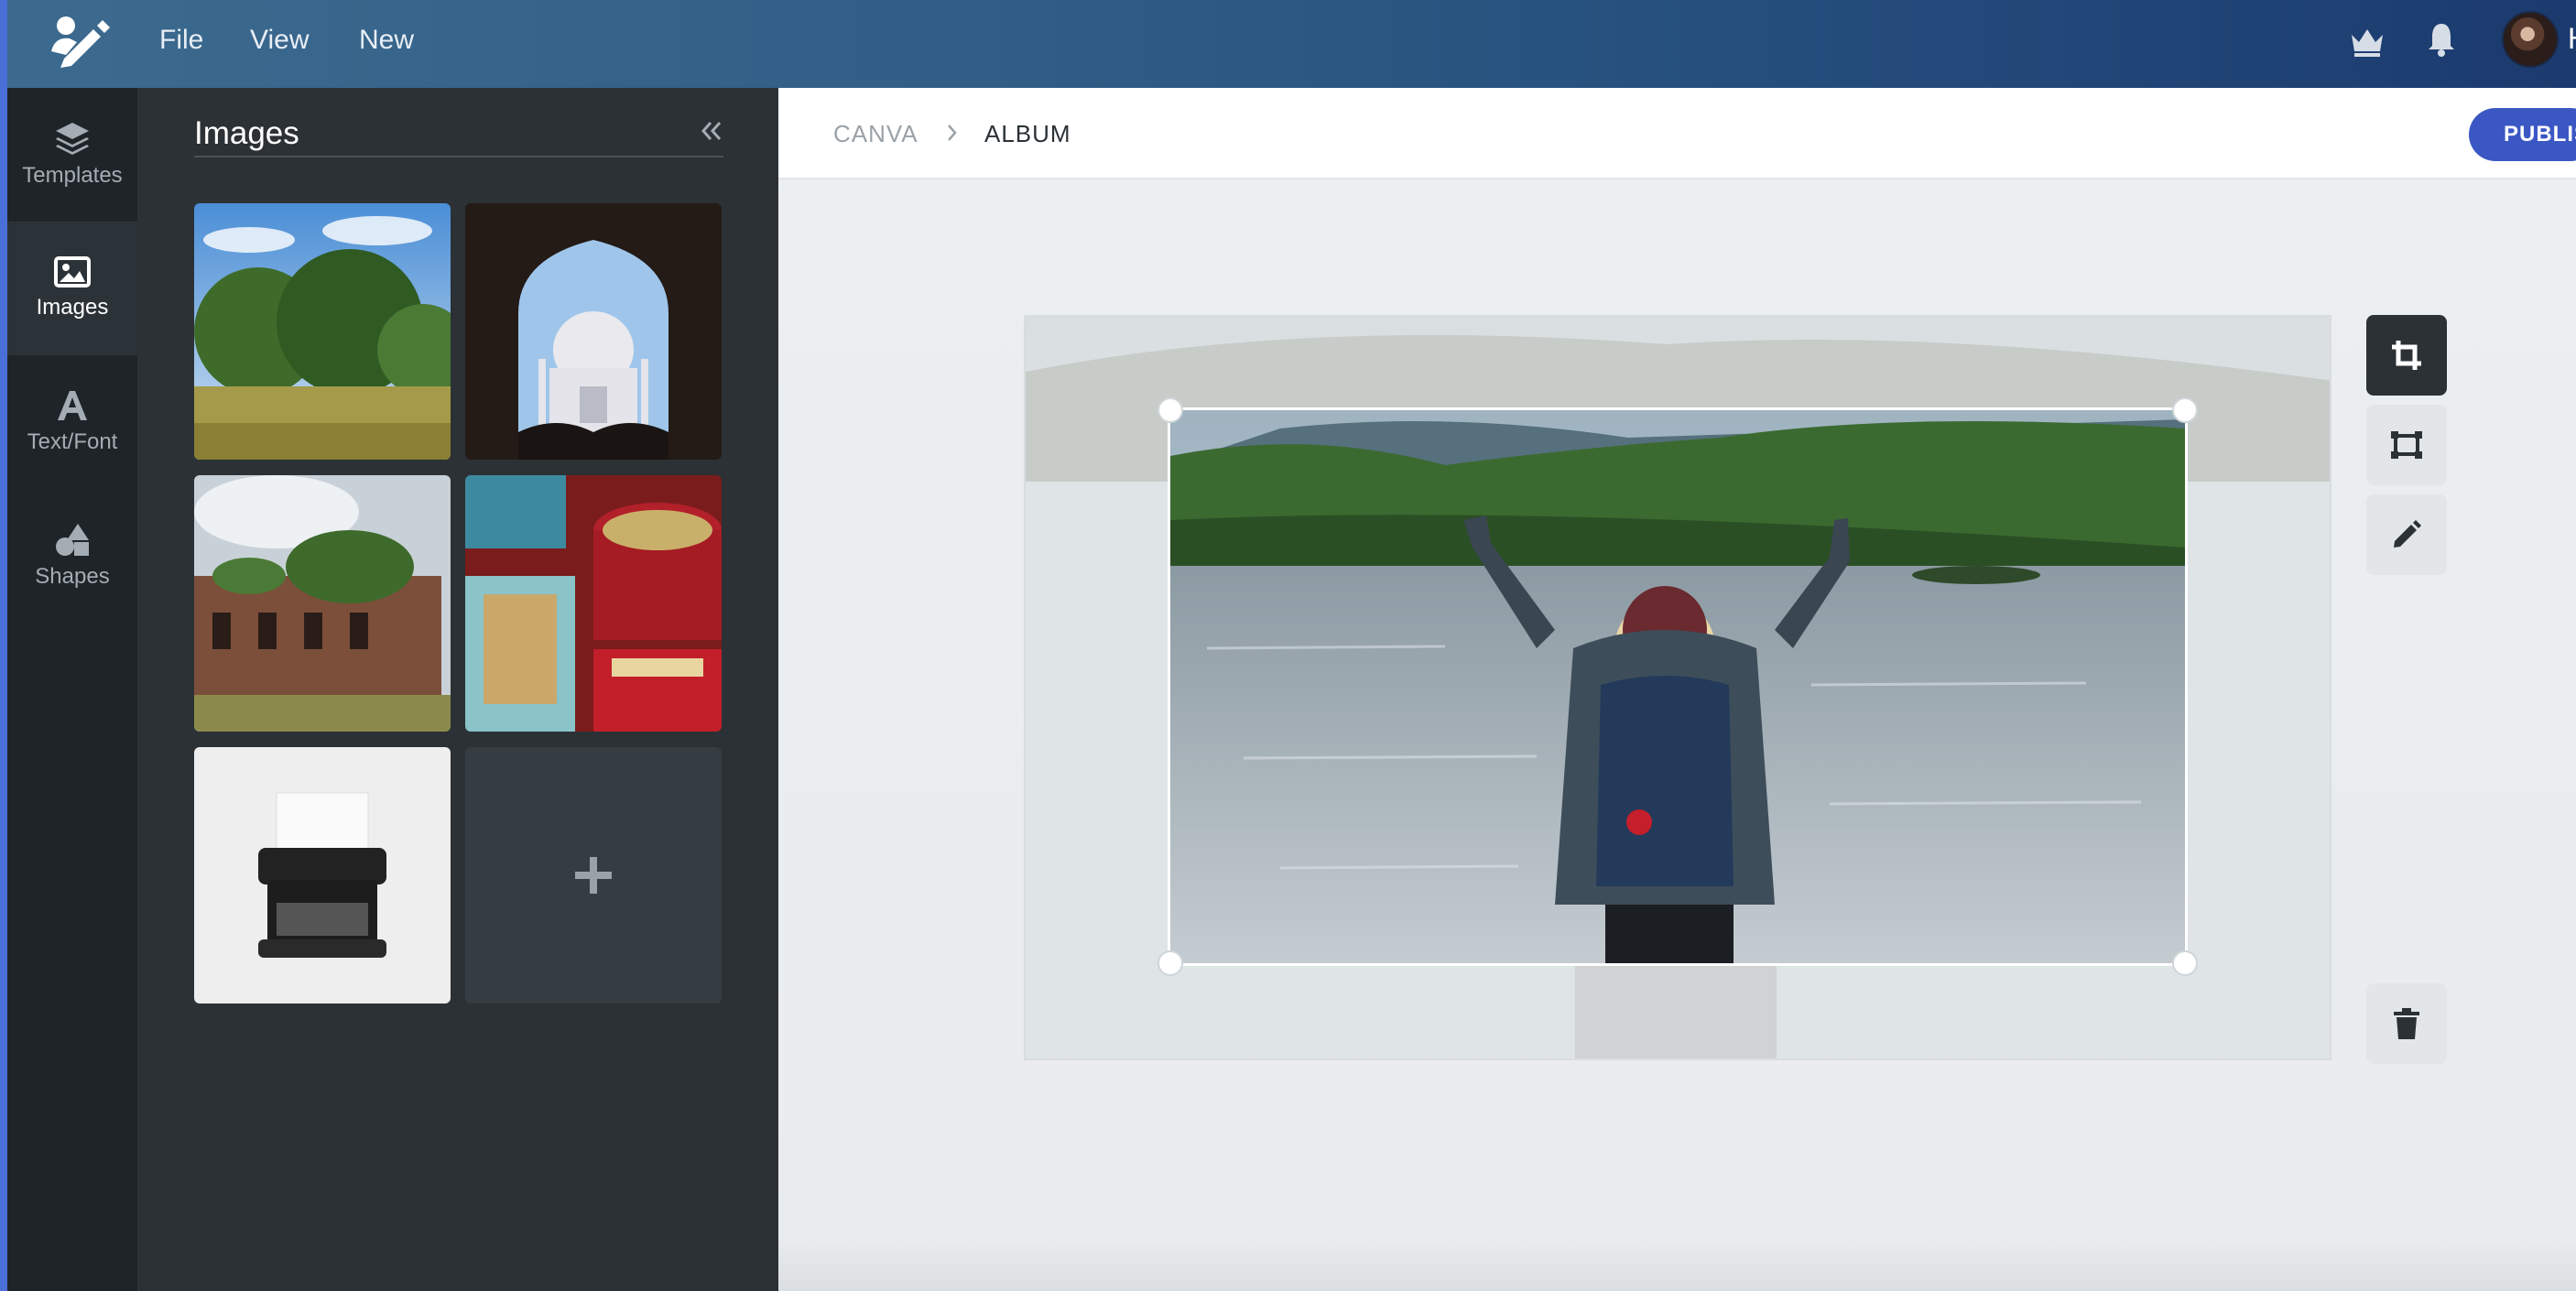  I want to click on pen-user-logo-icon, so click(78, 42).